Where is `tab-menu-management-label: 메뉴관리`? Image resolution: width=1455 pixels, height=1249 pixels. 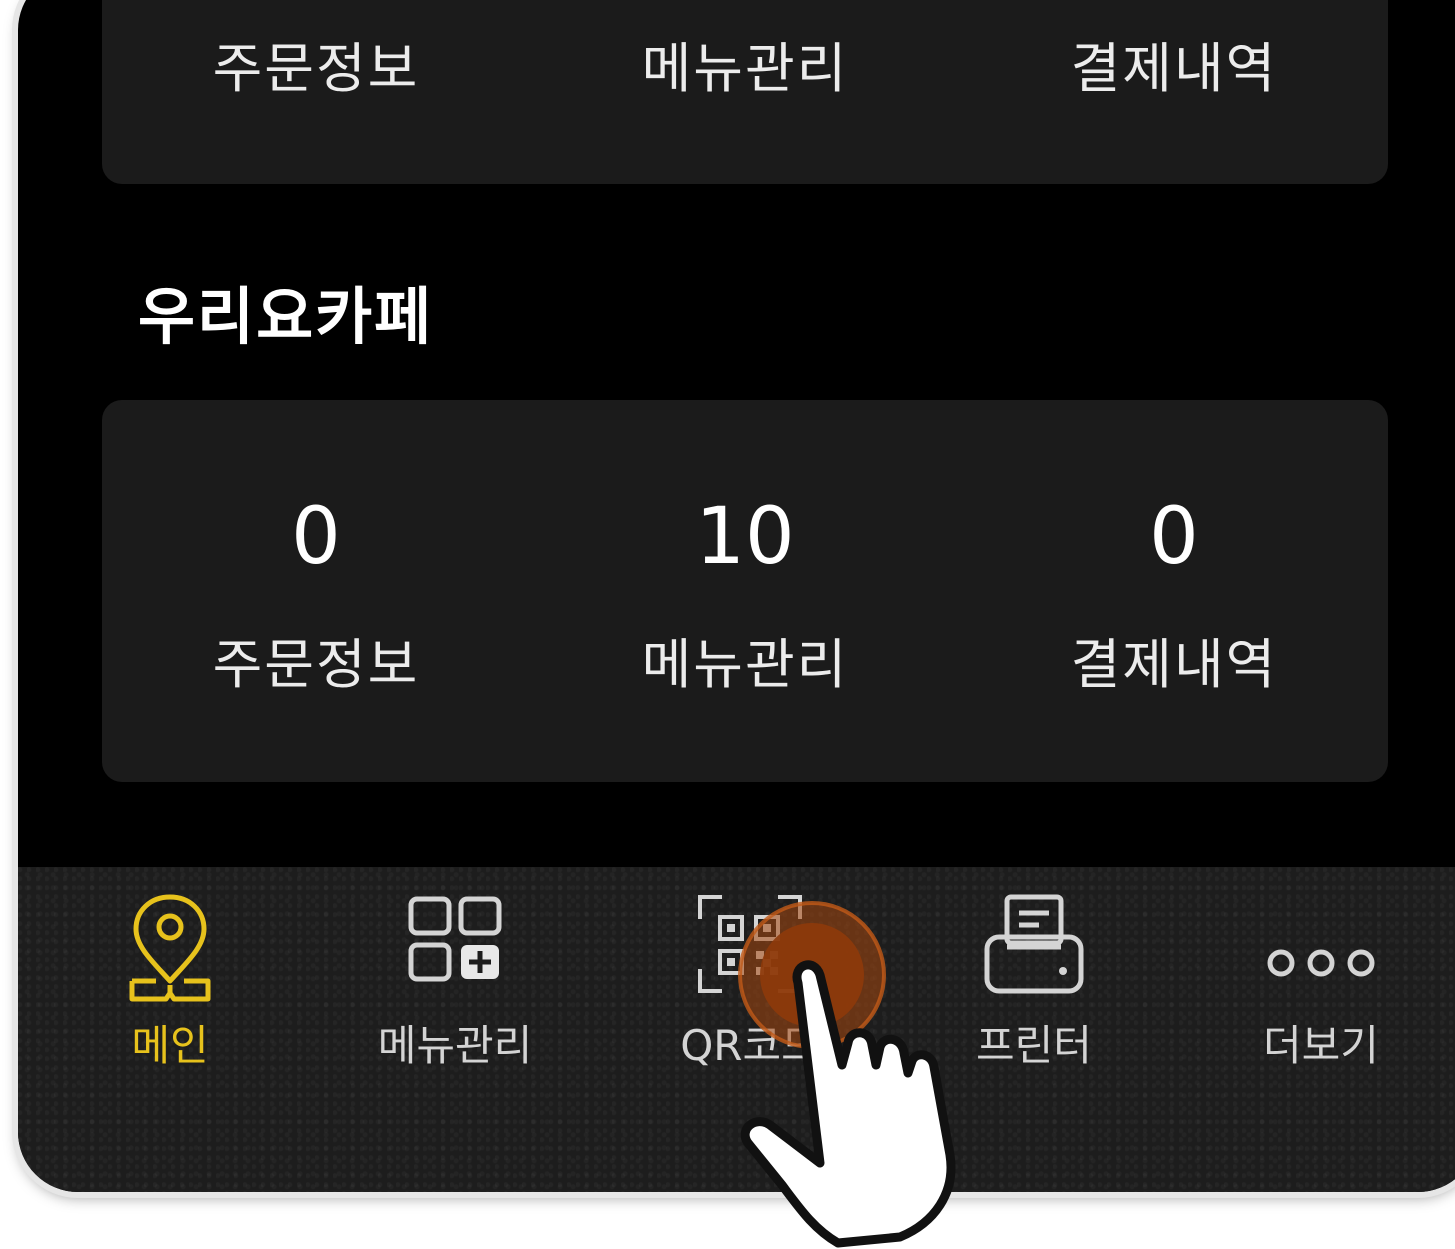
tab-menu-management-label: 메뉴관리 is located at coordinates (455, 1045).